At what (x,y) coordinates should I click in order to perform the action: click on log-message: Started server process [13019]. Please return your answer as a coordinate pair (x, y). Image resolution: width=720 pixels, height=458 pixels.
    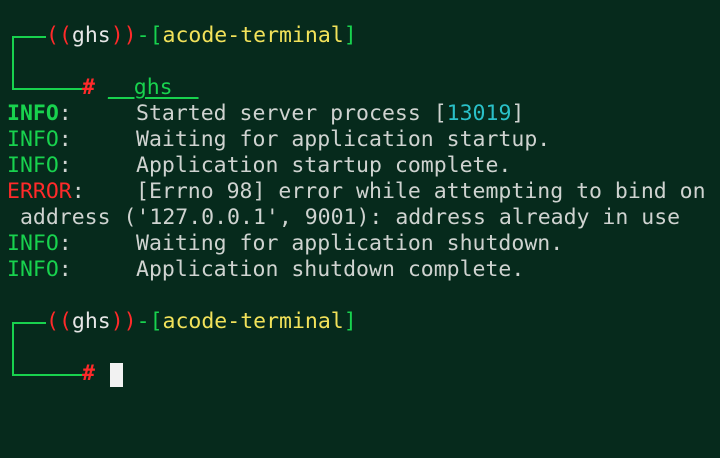
    Looking at the image, I should click on (330, 114).